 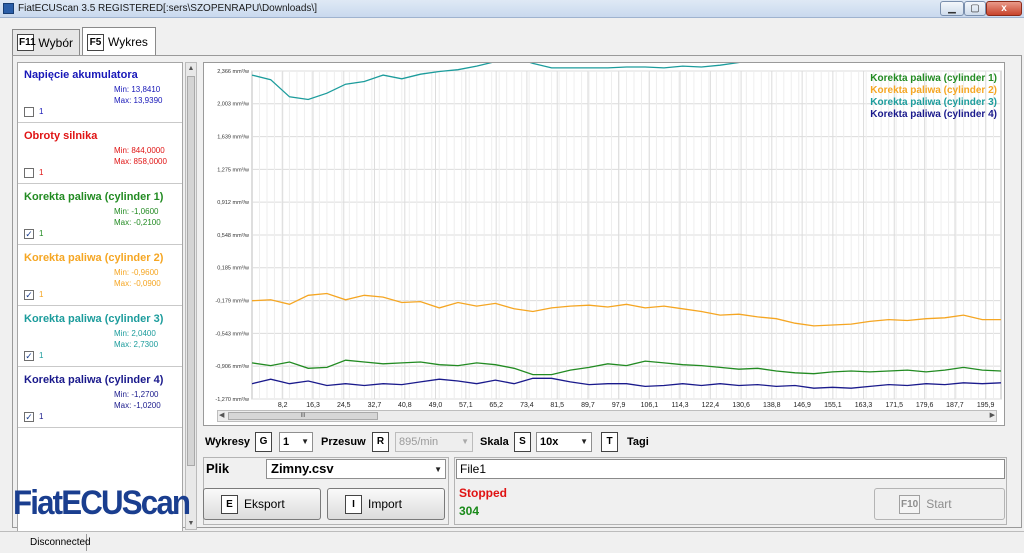 I want to click on export-key: E, so click(x=229, y=504).